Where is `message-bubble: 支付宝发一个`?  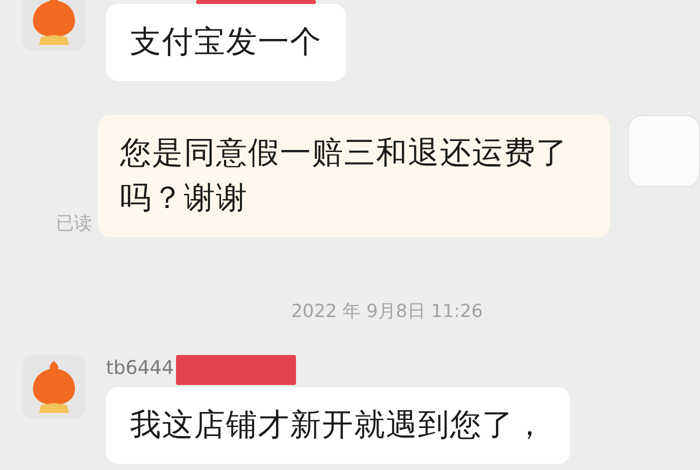
message-bubble: 支付宝发一个 is located at coordinates (226, 42).